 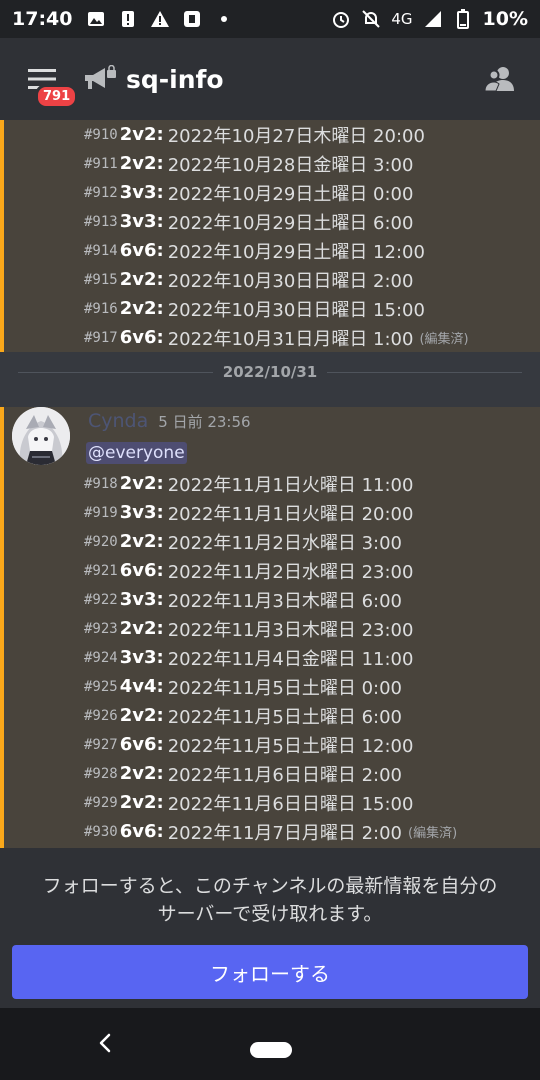 I want to click on message-line: #930 6v6: 2022年11月7日月曜日 2:00 (編集済), so click(x=271, y=832).